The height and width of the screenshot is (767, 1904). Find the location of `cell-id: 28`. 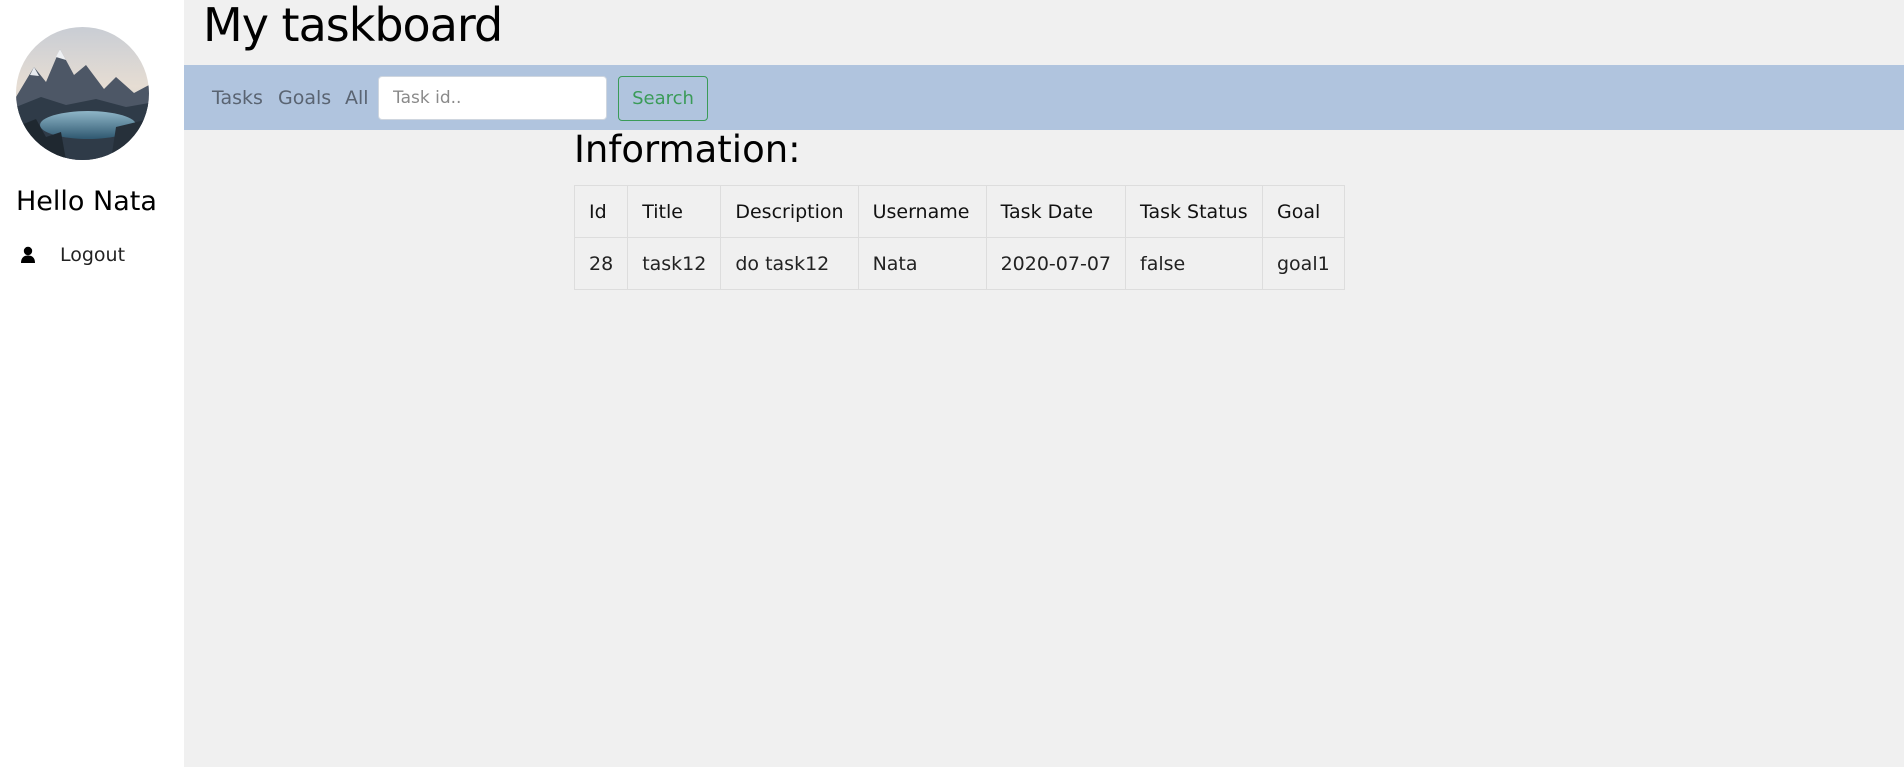

cell-id: 28 is located at coordinates (601, 263).